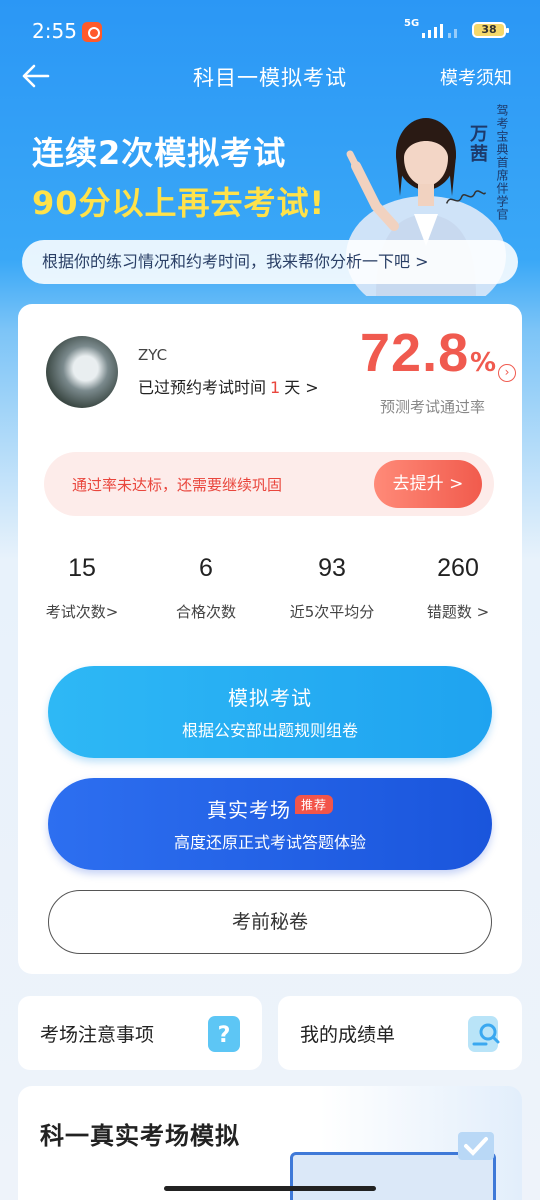 Image resolution: width=540 pixels, height=1200 pixels. I want to click on mock-exam-button: 模拟考试 根据公安部出题规则组卷, so click(270, 712).